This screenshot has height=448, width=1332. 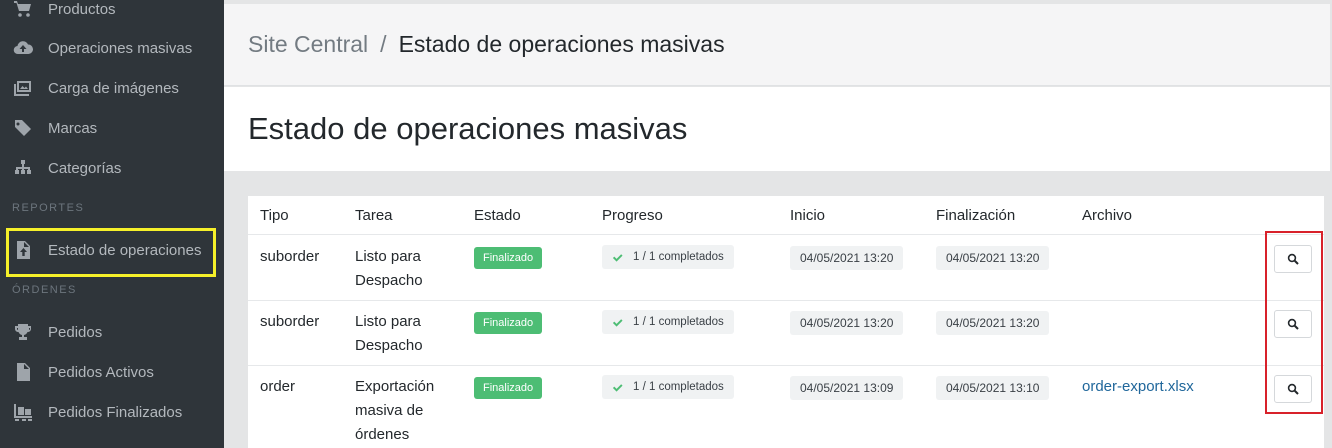 I want to click on column-header-progreso: Progreso, so click(x=632, y=215).